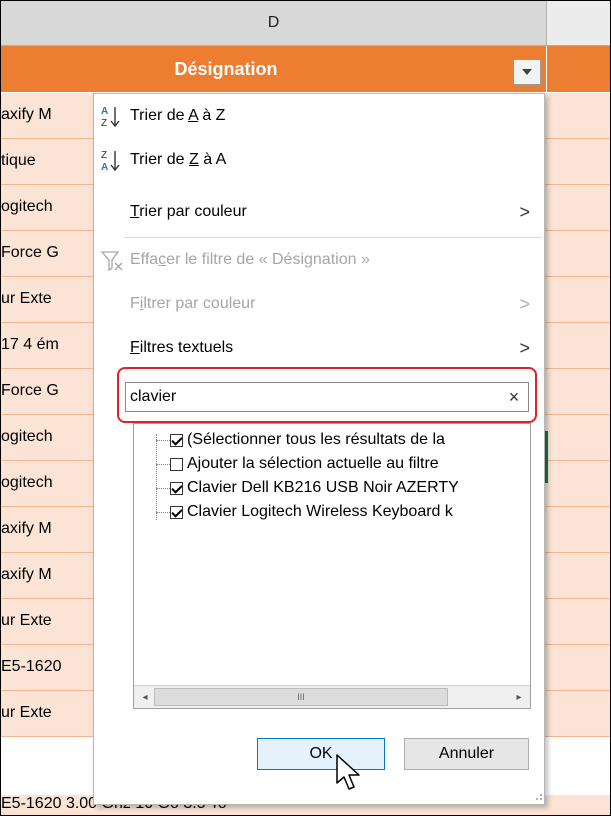 This screenshot has width=611, height=816. What do you see at coordinates (348, 772) in the screenshot?
I see `mouse-pointer-icon` at bounding box center [348, 772].